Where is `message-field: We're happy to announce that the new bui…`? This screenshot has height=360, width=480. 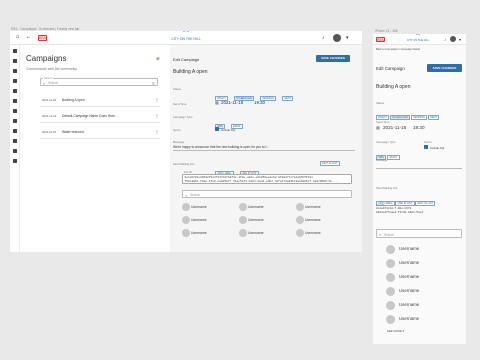
message-field: We're happy to announce that the new bui… is located at coordinates (264, 148).